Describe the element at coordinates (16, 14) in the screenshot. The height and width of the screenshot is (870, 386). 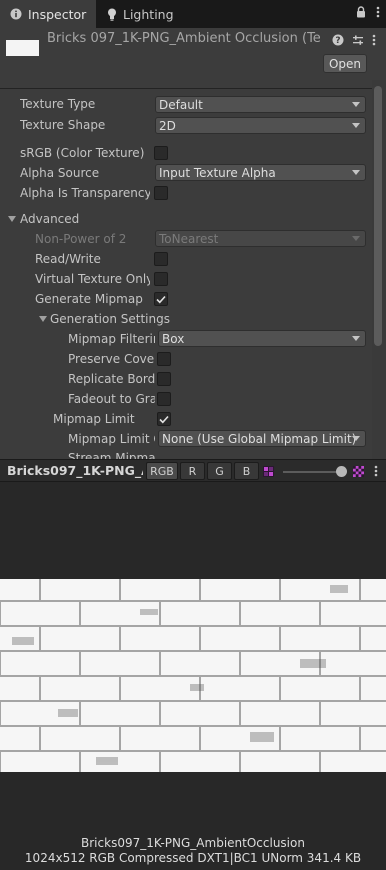
I see `info-icon` at that location.